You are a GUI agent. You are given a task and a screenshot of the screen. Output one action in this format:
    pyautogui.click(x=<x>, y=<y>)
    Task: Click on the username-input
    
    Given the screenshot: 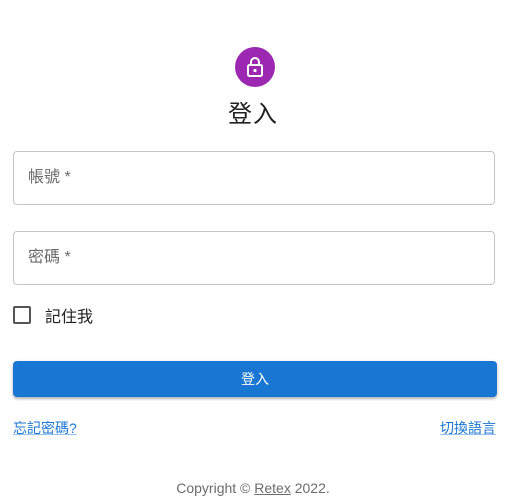 What is the action you would take?
    pyautogui.click(x=254, y=178)
    